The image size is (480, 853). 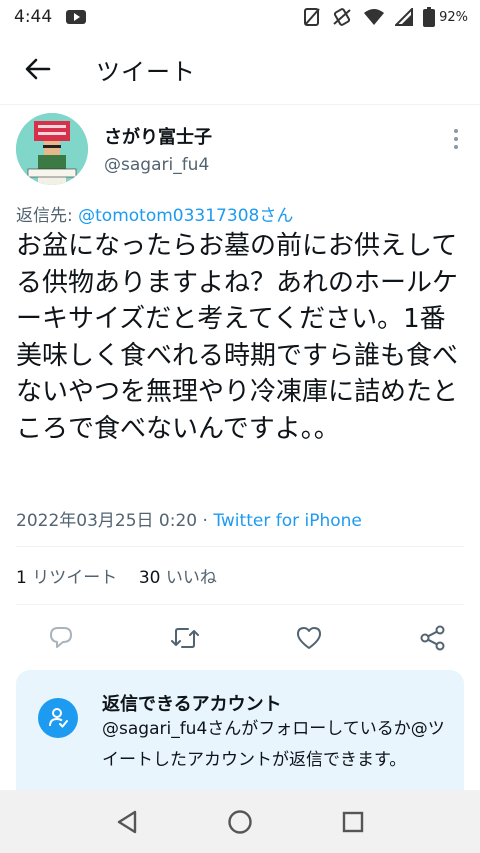 I want to click on reply-button, so click(x=61, y=638).